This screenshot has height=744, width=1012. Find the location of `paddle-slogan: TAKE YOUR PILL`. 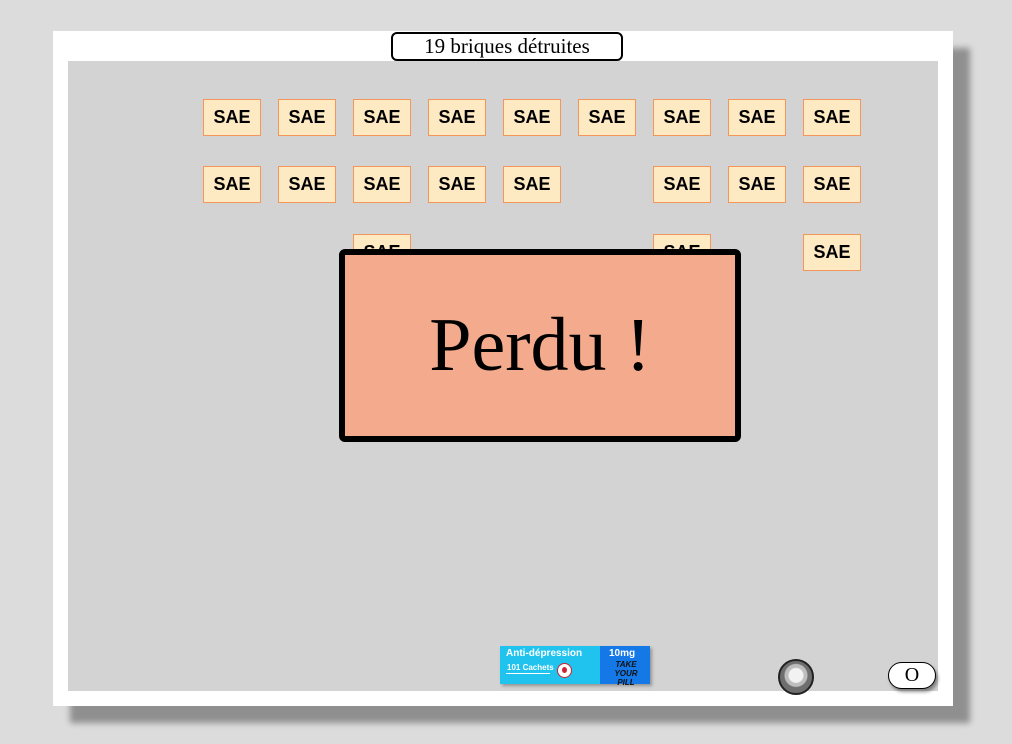

paddle-slogan: TAKE YOUR PILL is located at coordinates (626, 673).